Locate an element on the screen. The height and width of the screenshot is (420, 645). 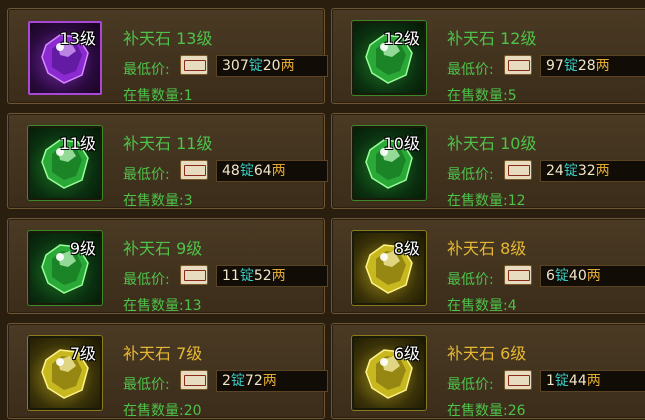
on-sale-count: 在售数量:1 is located at coordinates (158, 95).